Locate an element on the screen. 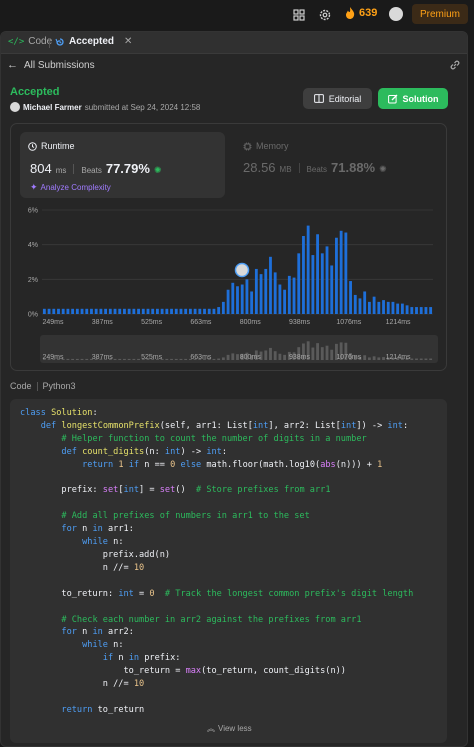  overview-tick-label: 1214ms is located at coordinates (398, 357).